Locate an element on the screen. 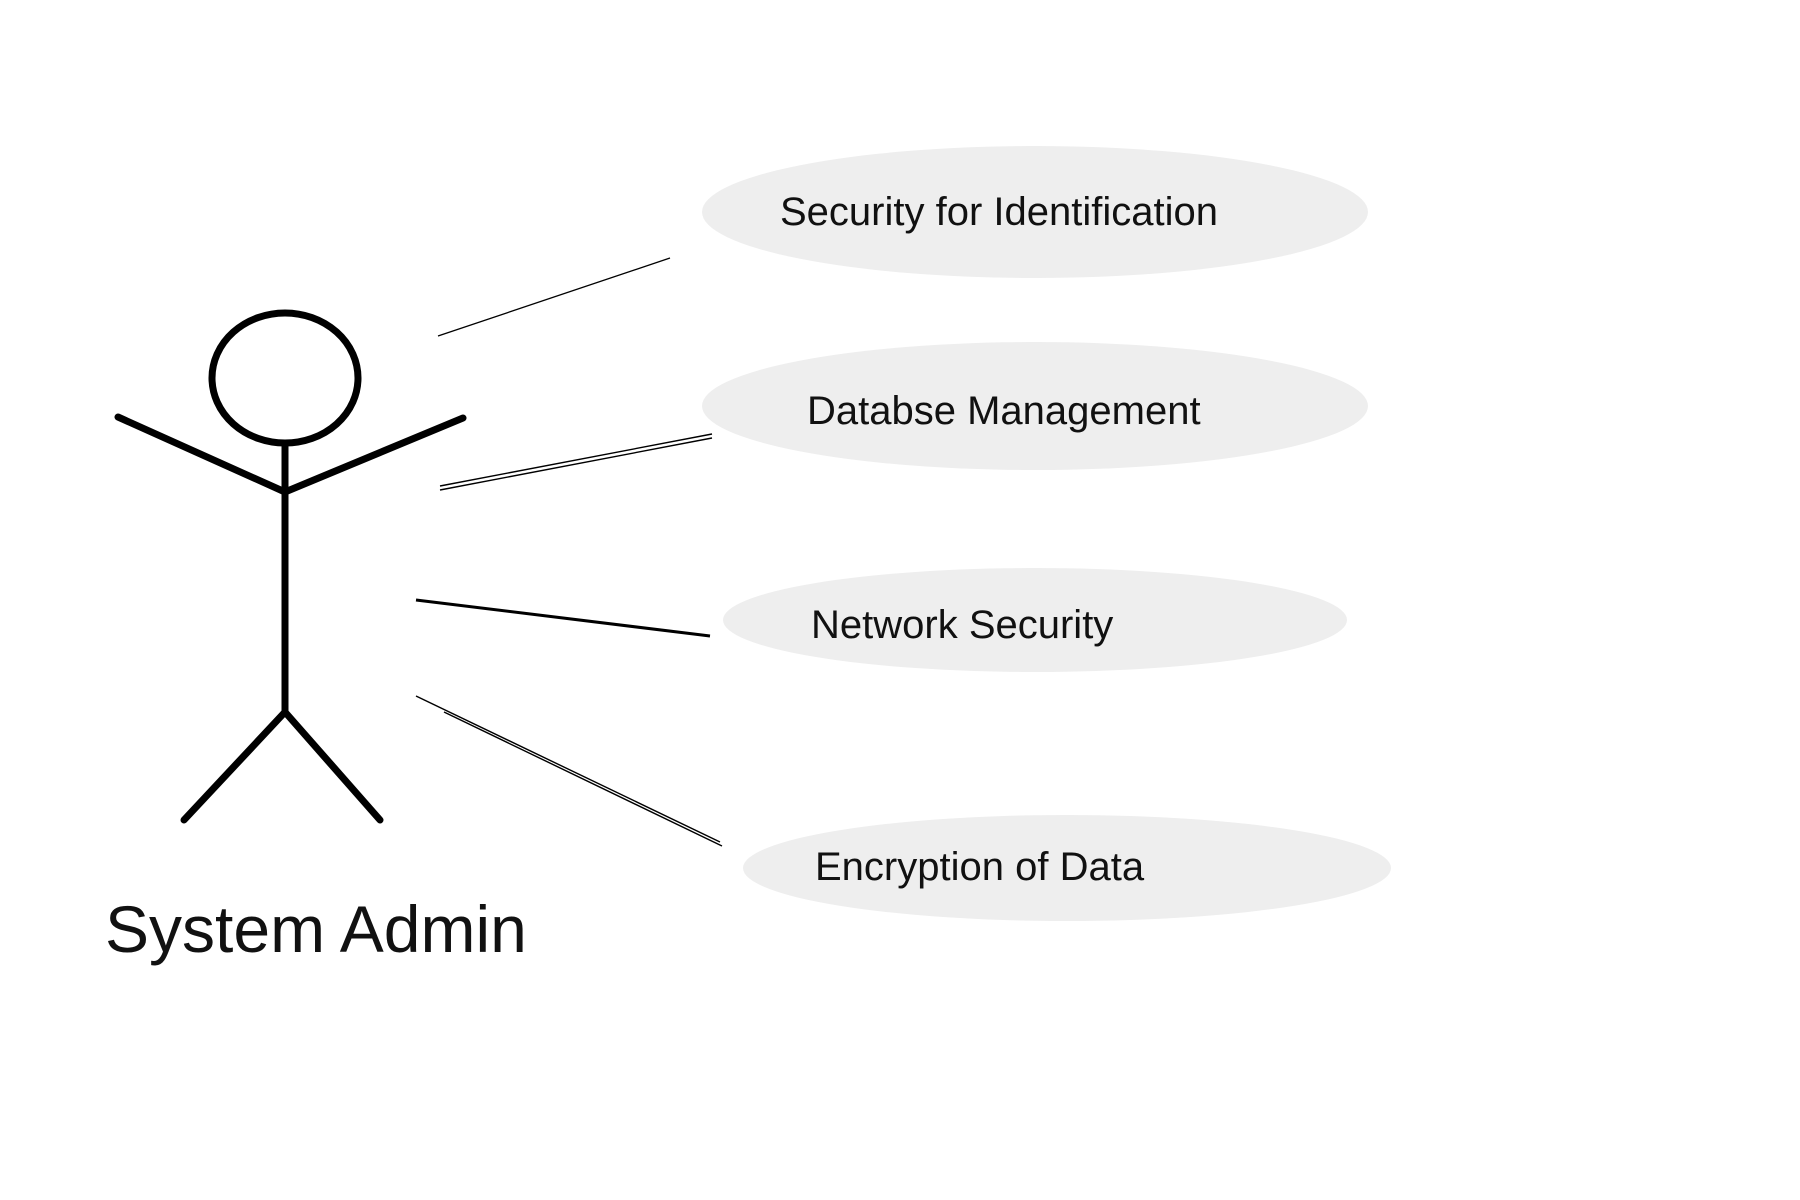 Image resolution: width=1800 pixels, height=1200 pixels. actor-head is located at coordinates (285, 378).